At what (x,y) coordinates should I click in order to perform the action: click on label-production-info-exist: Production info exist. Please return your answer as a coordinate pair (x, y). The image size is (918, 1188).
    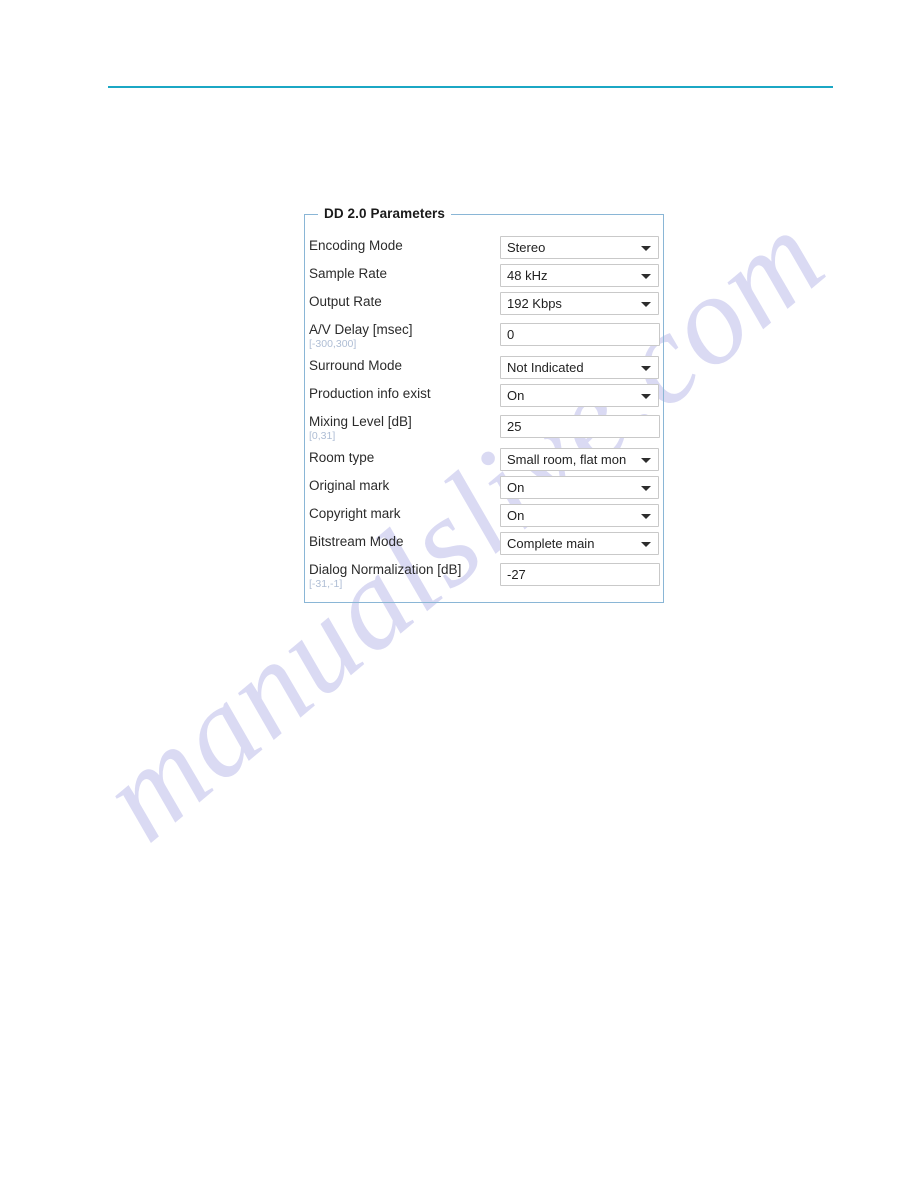
    Looking at the image, I should click on (370, 393).